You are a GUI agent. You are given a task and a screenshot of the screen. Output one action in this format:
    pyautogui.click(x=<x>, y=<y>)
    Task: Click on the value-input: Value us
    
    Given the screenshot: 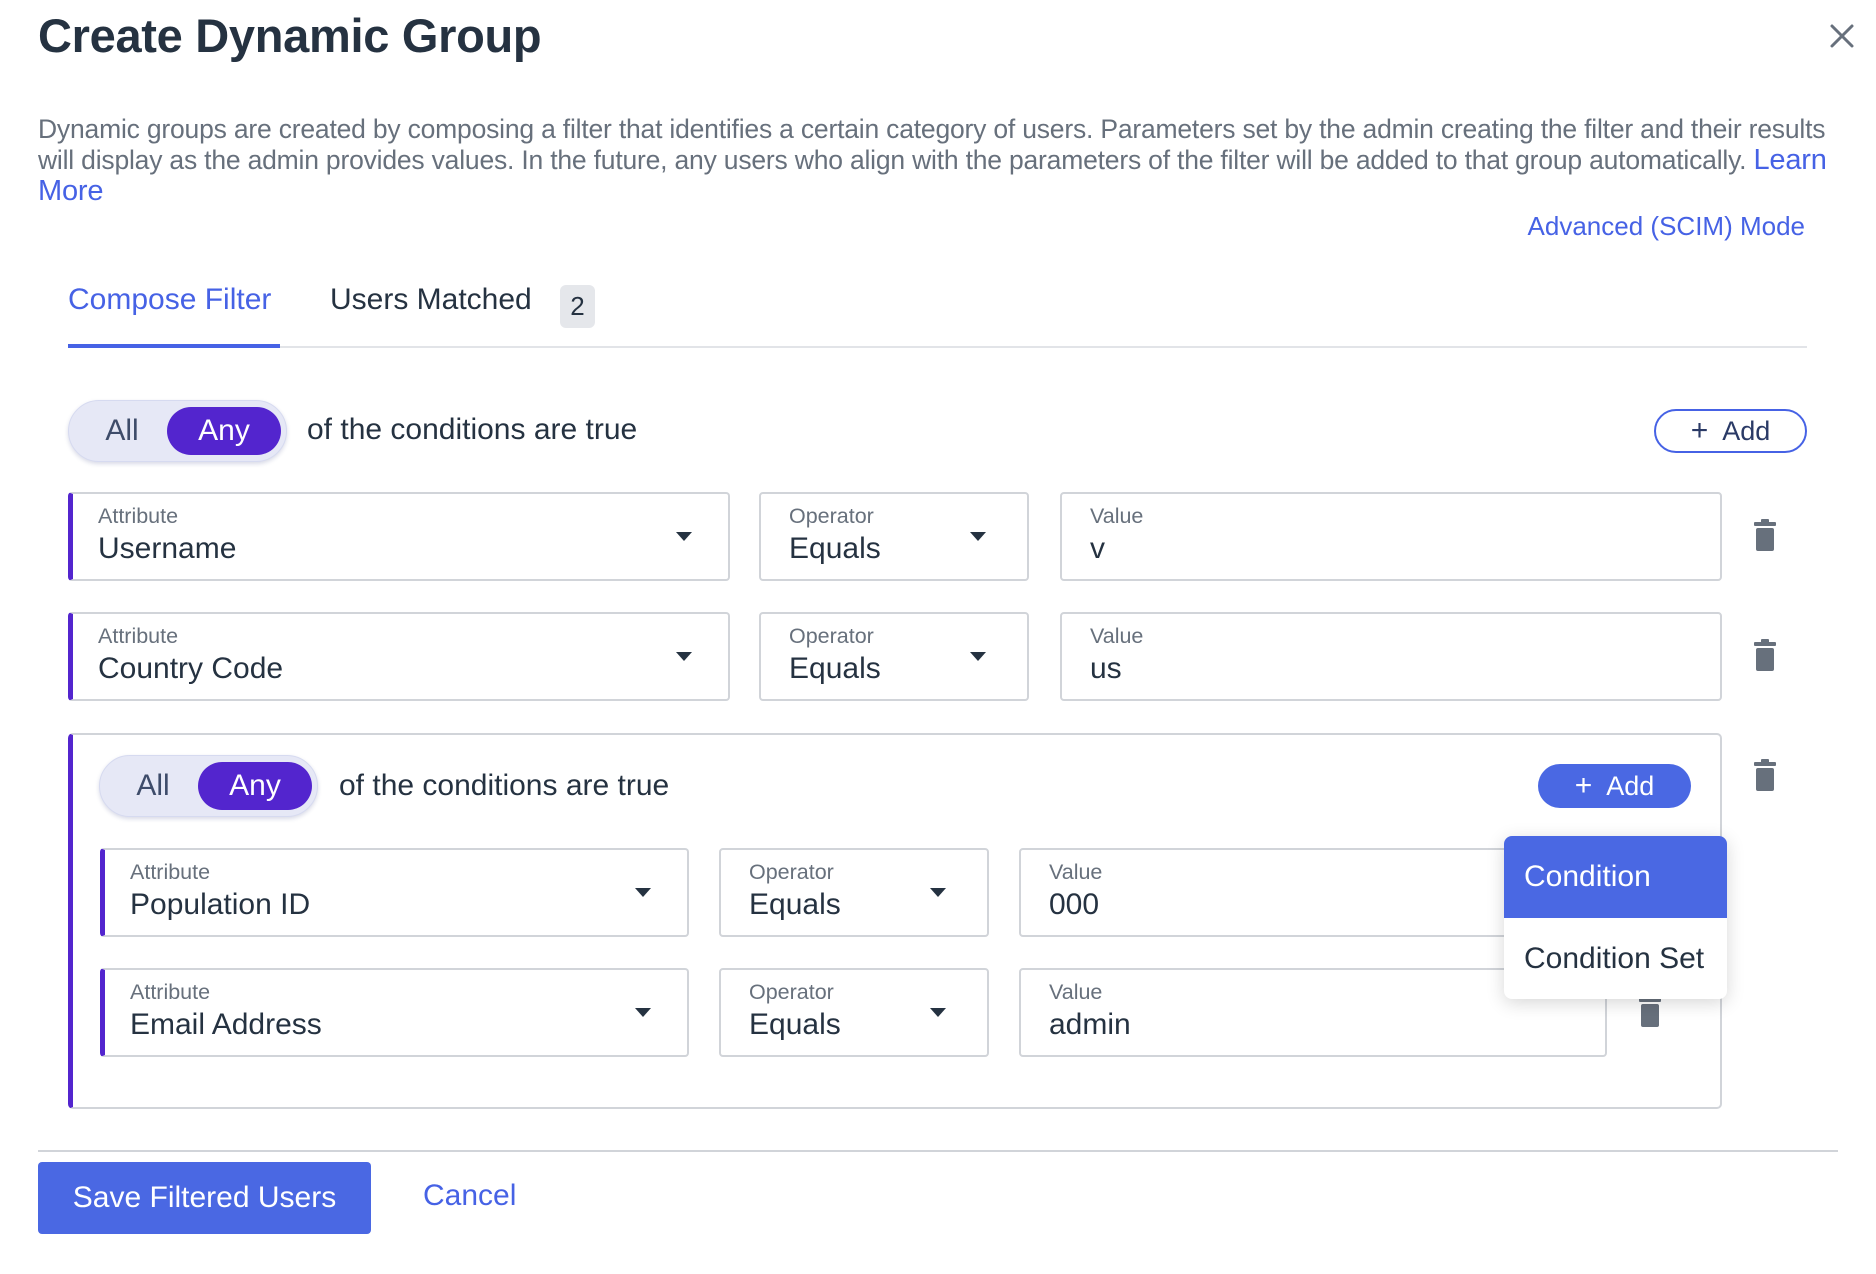 What is the action you would take?
    pyautogui.click(x=1391, y=656)
    